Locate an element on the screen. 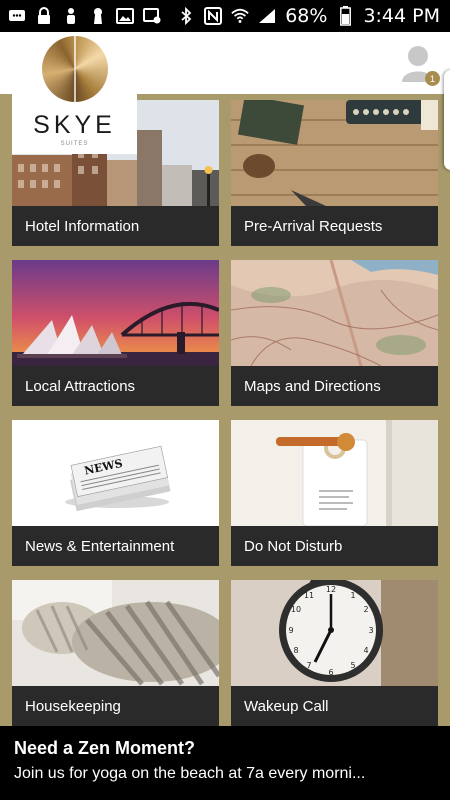 The height and width of the screenshot is (800, 450). tile-local-attractions: Local Attractions is located at coordinates (115, 333).